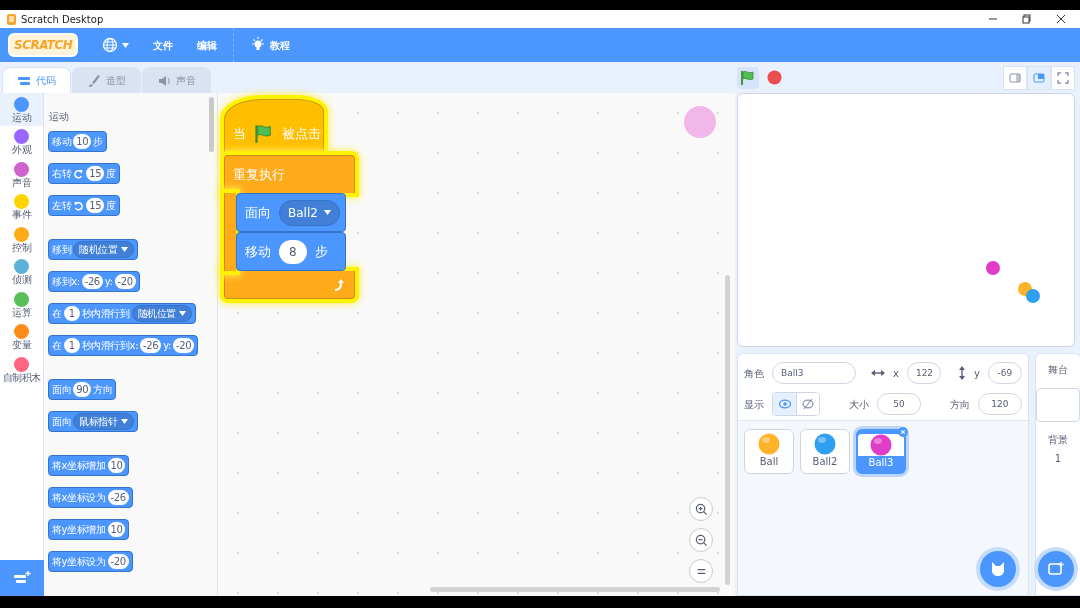  What do you see at coordinates (825, 451) in the screenshot?
I see `sprite-tile: Ball2` at bounding box center [825, 451].